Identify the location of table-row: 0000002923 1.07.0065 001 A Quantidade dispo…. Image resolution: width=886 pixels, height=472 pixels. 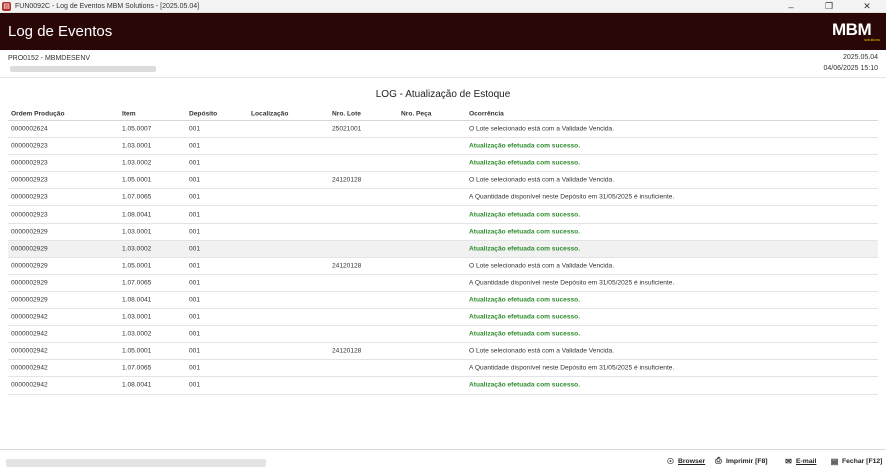
(443, 198).